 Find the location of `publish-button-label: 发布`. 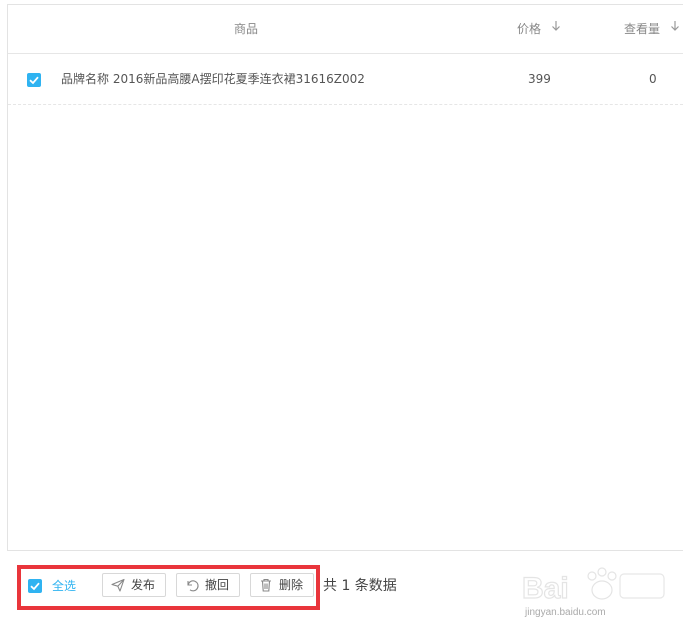

publish-button-label: 发布 is located at coordinates (143, 585).